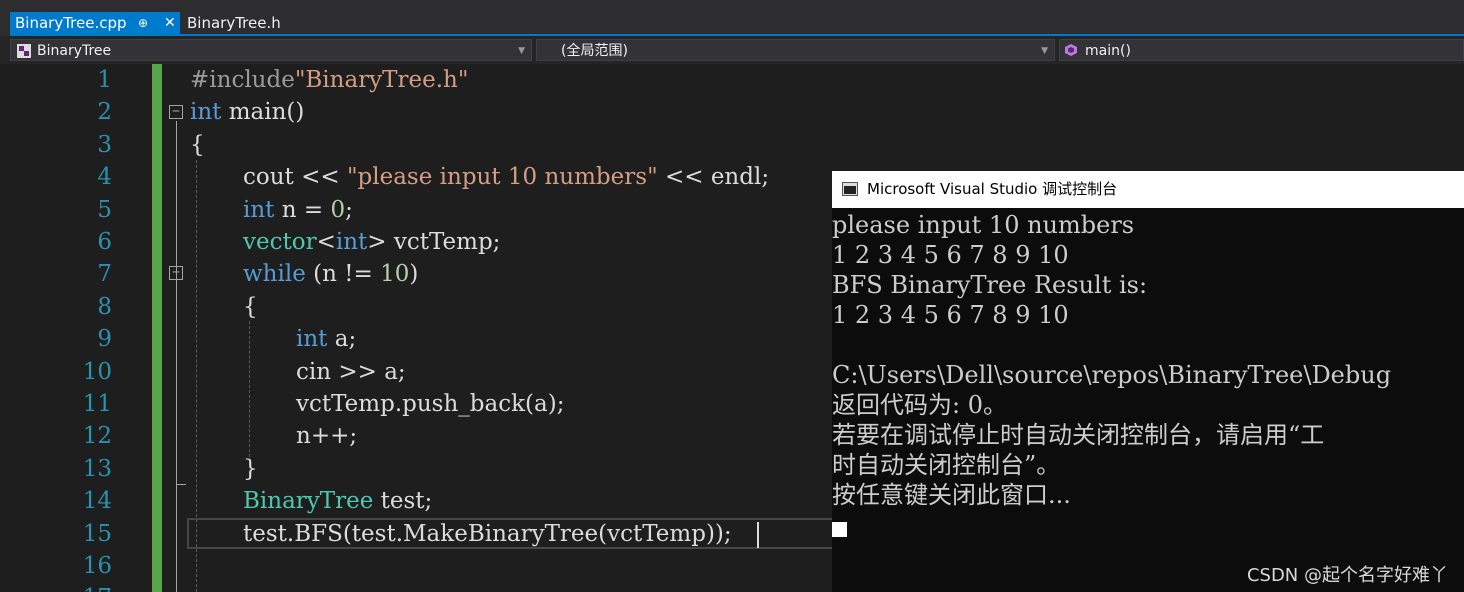 This screenshot has width=1464, height=592. Describe the element at coordinates (104, 339) in the screenshot. I see `line-number: 9` at that location.